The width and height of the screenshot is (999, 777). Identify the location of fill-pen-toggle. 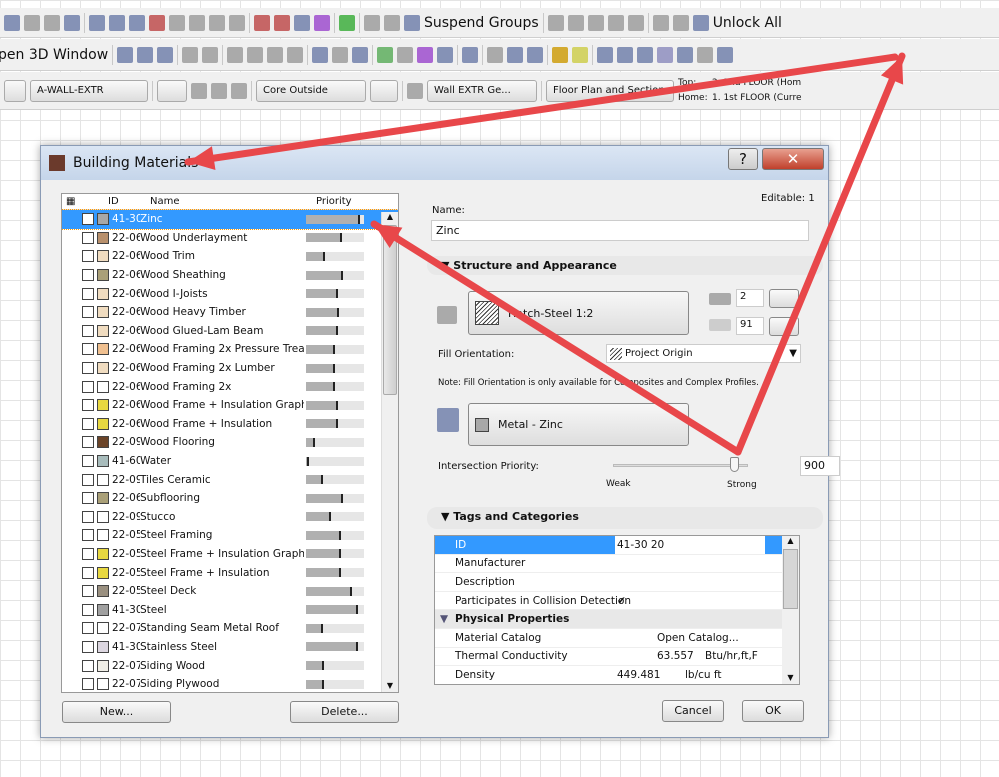
(784, 298).